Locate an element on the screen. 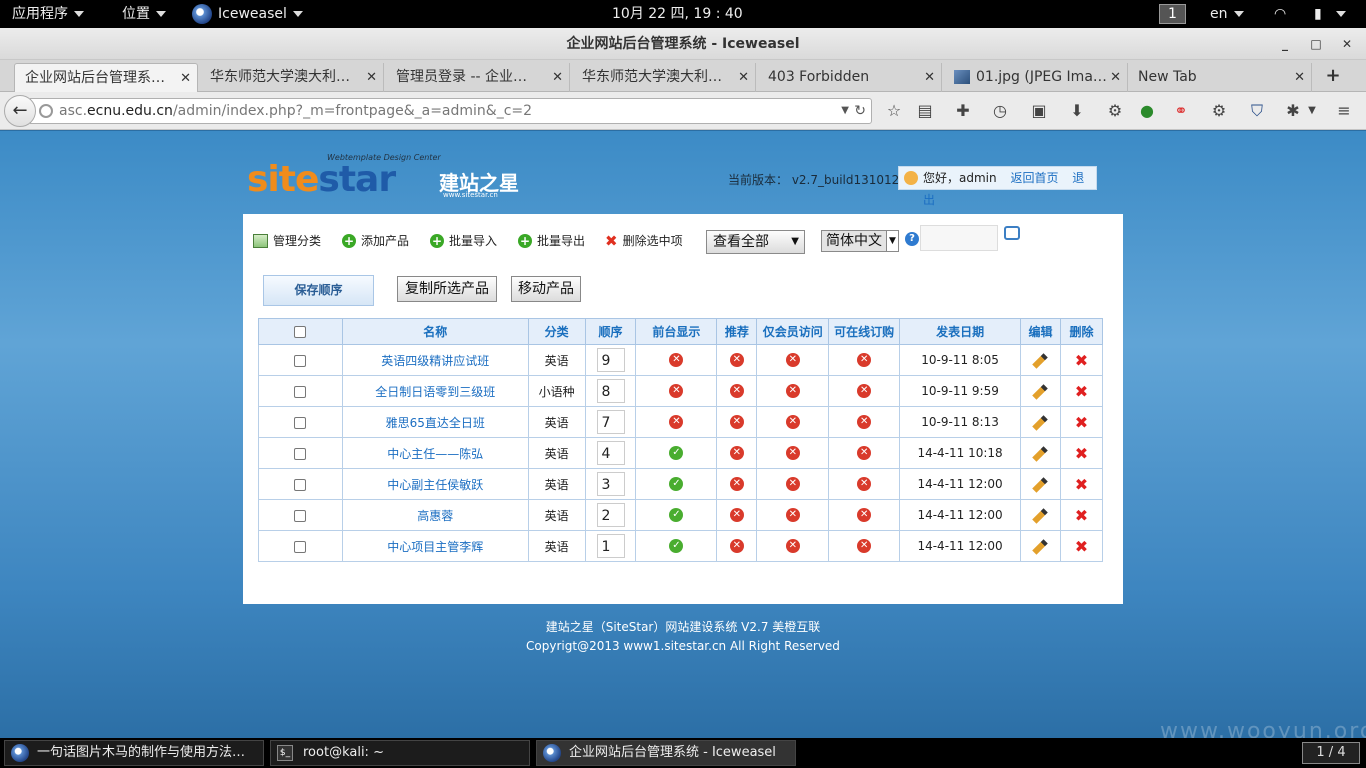  select-all-checkbox is located at coordinates (300, 332).